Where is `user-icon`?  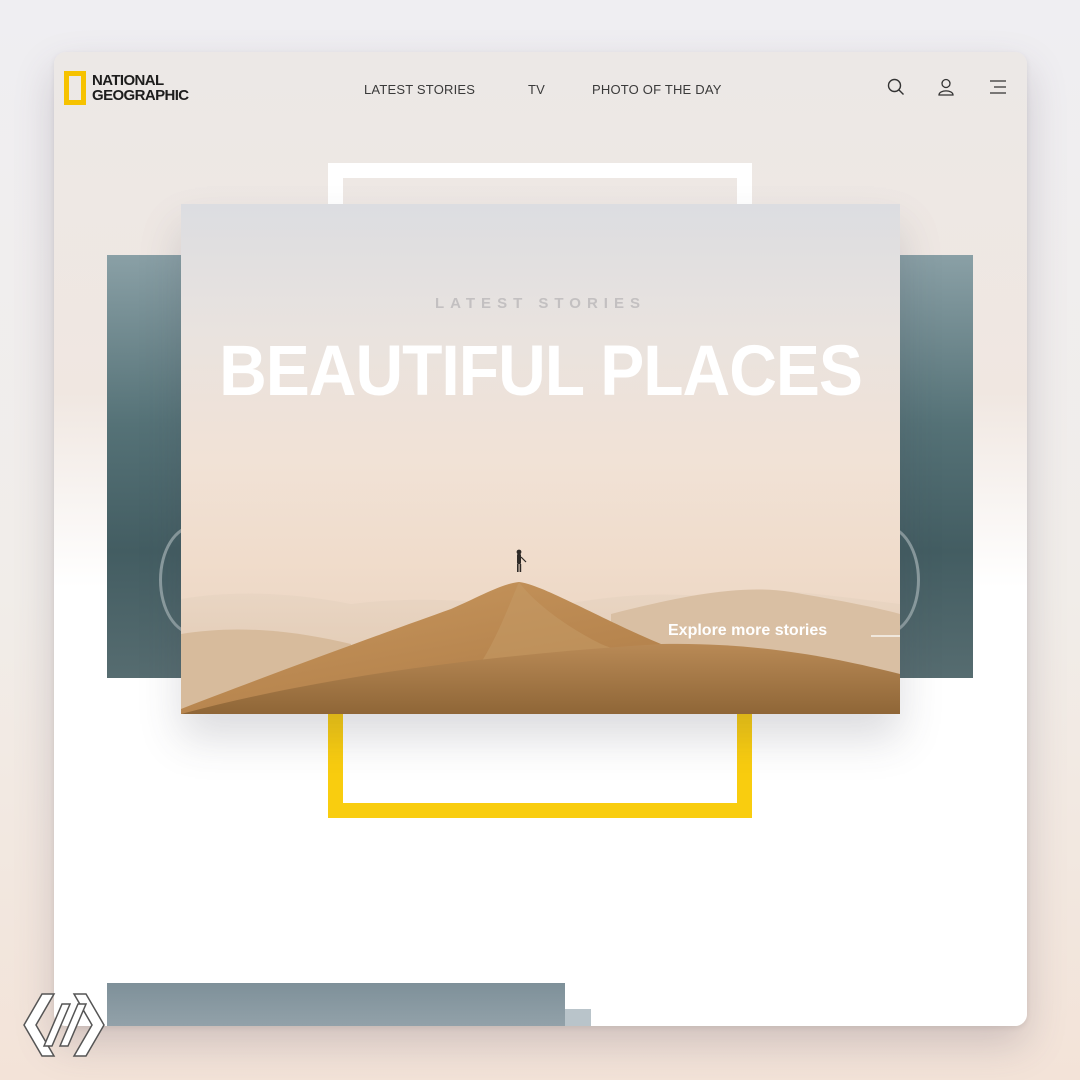
user-icon is located at coordinates (946, 87).